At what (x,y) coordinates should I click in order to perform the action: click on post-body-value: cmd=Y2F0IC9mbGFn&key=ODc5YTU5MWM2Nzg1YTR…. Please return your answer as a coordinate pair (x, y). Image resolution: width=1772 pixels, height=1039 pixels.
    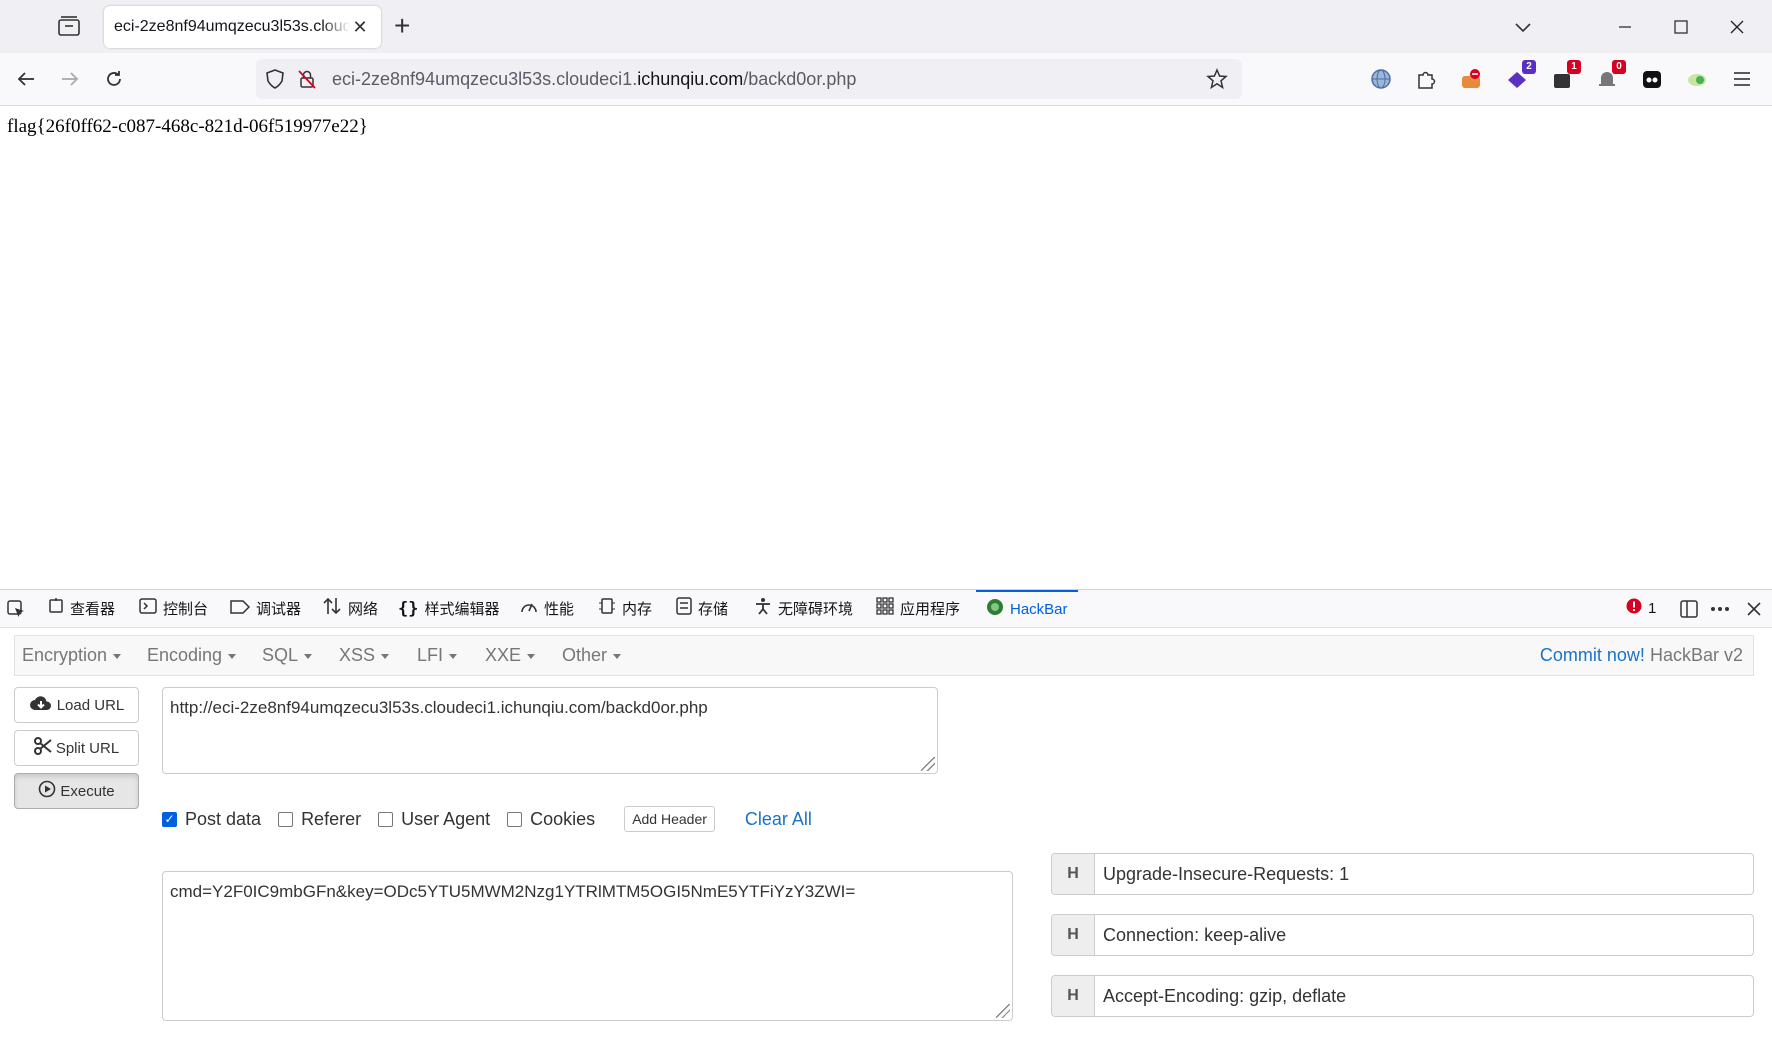
    Looking at the image, I should click on (513, 891).